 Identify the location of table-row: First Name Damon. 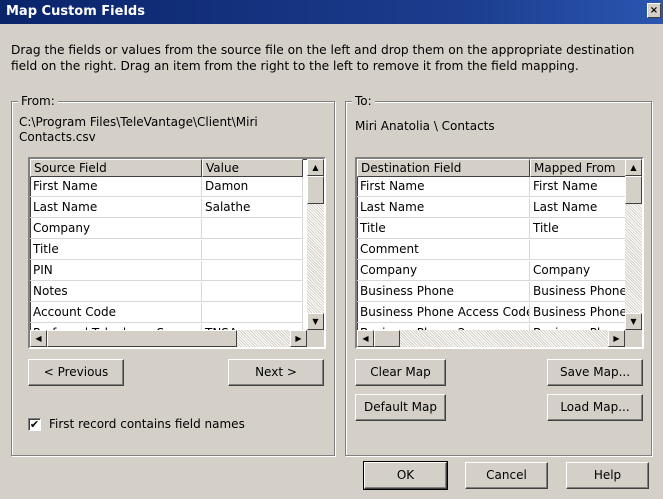
(166, 187).